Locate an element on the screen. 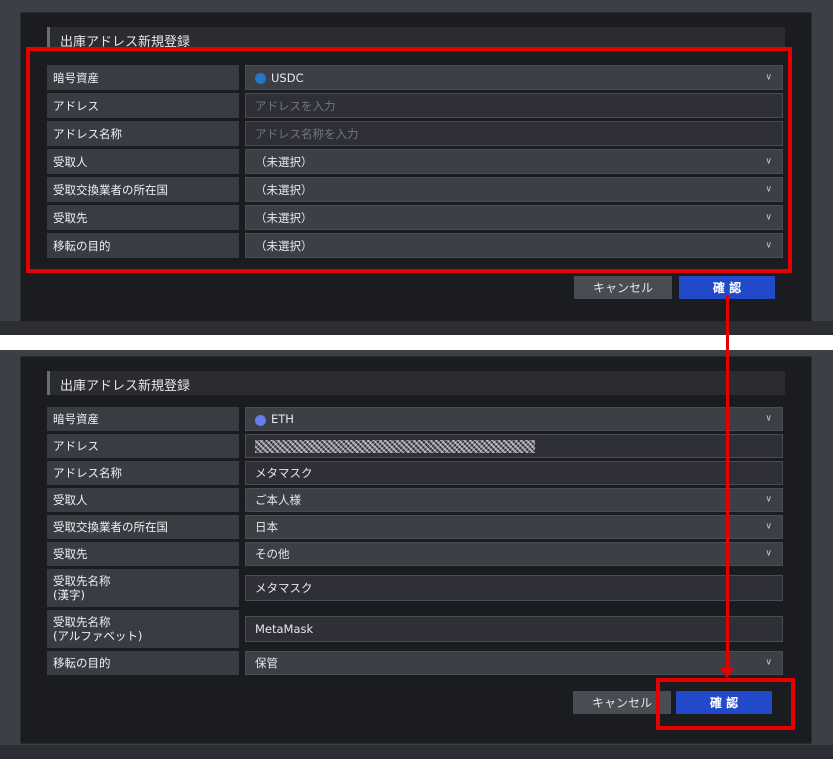 This screenshot has height=759, width=833. form-row-recipient: 受取人 ご本人様 ∨ is located at coordinates (415, 500).